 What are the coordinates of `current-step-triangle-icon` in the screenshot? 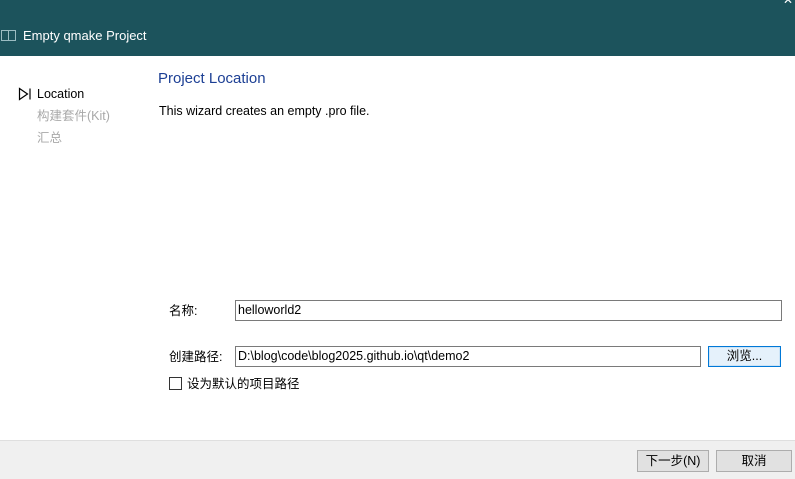 It's located at (24, 94).